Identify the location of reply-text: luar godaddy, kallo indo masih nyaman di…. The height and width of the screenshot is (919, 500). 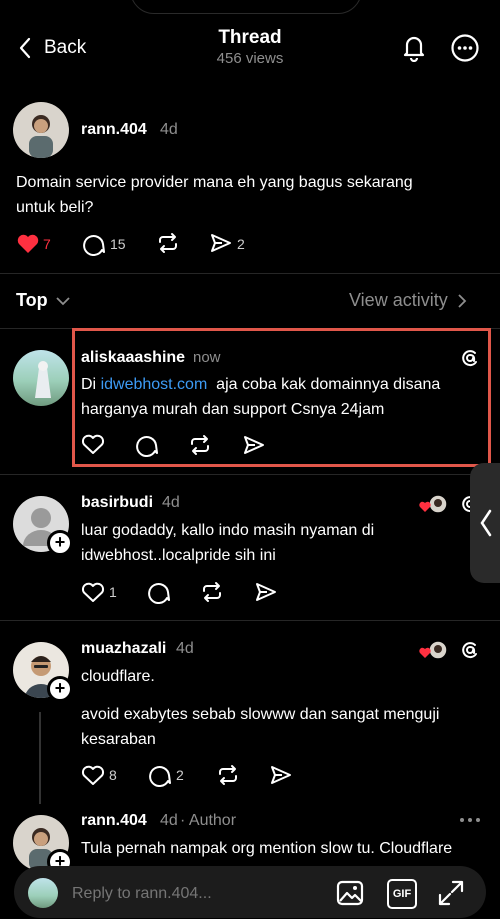
(228, 543).